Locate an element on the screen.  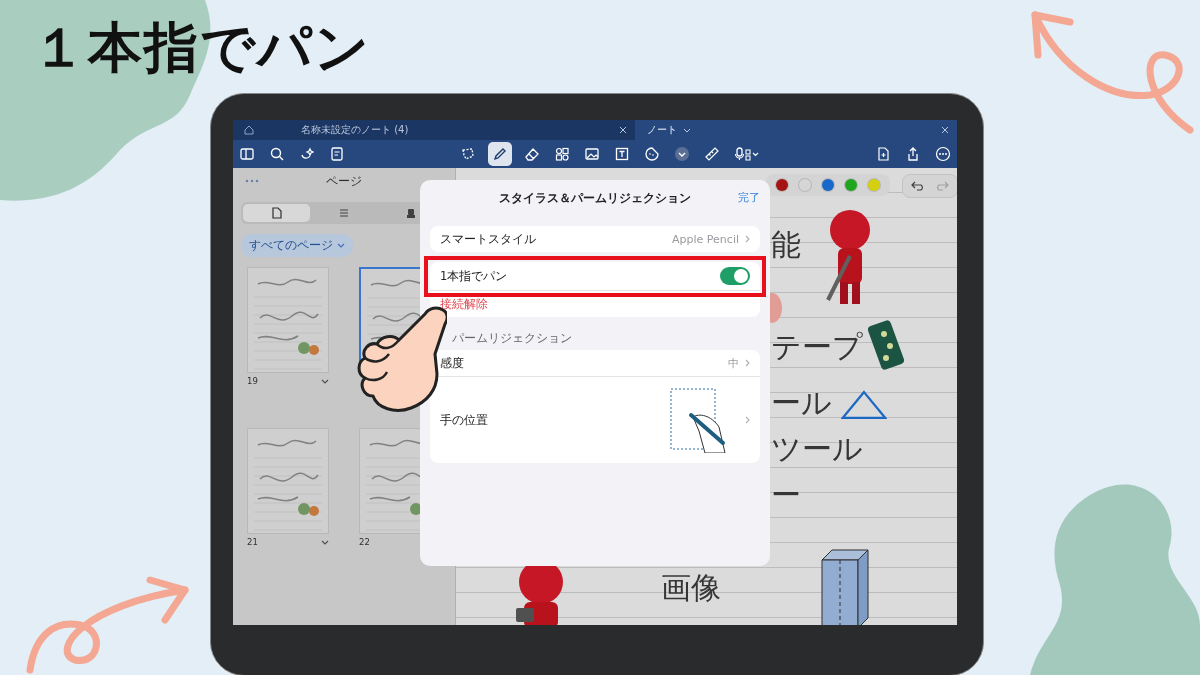
handwritten-text: ー is located at coordinates (786, 495).